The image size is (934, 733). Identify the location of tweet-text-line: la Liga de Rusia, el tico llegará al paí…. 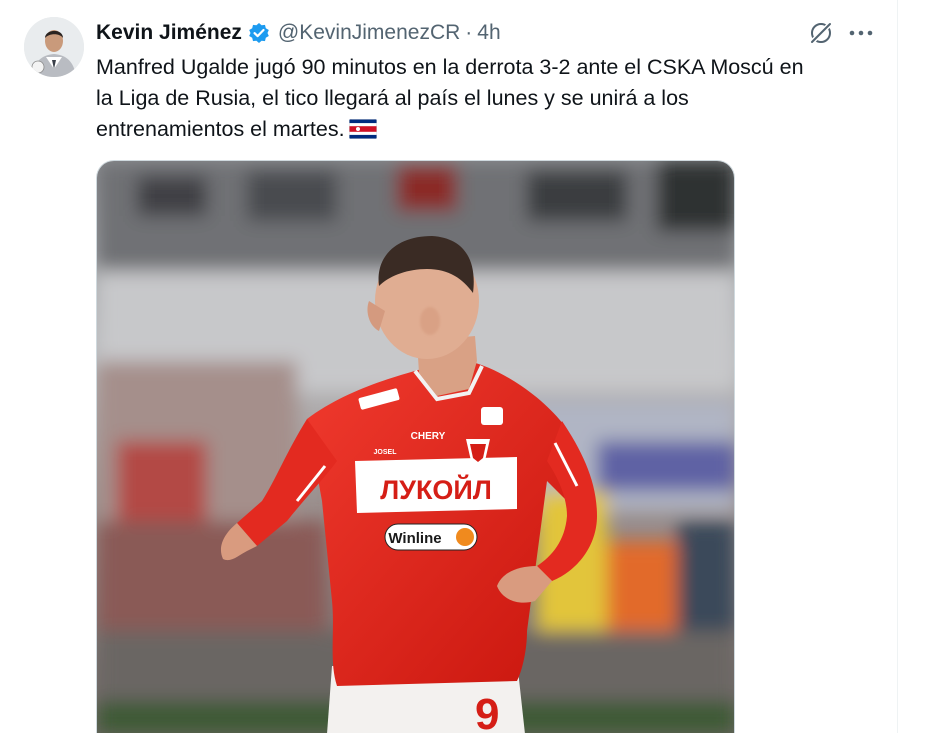
(392, 98).